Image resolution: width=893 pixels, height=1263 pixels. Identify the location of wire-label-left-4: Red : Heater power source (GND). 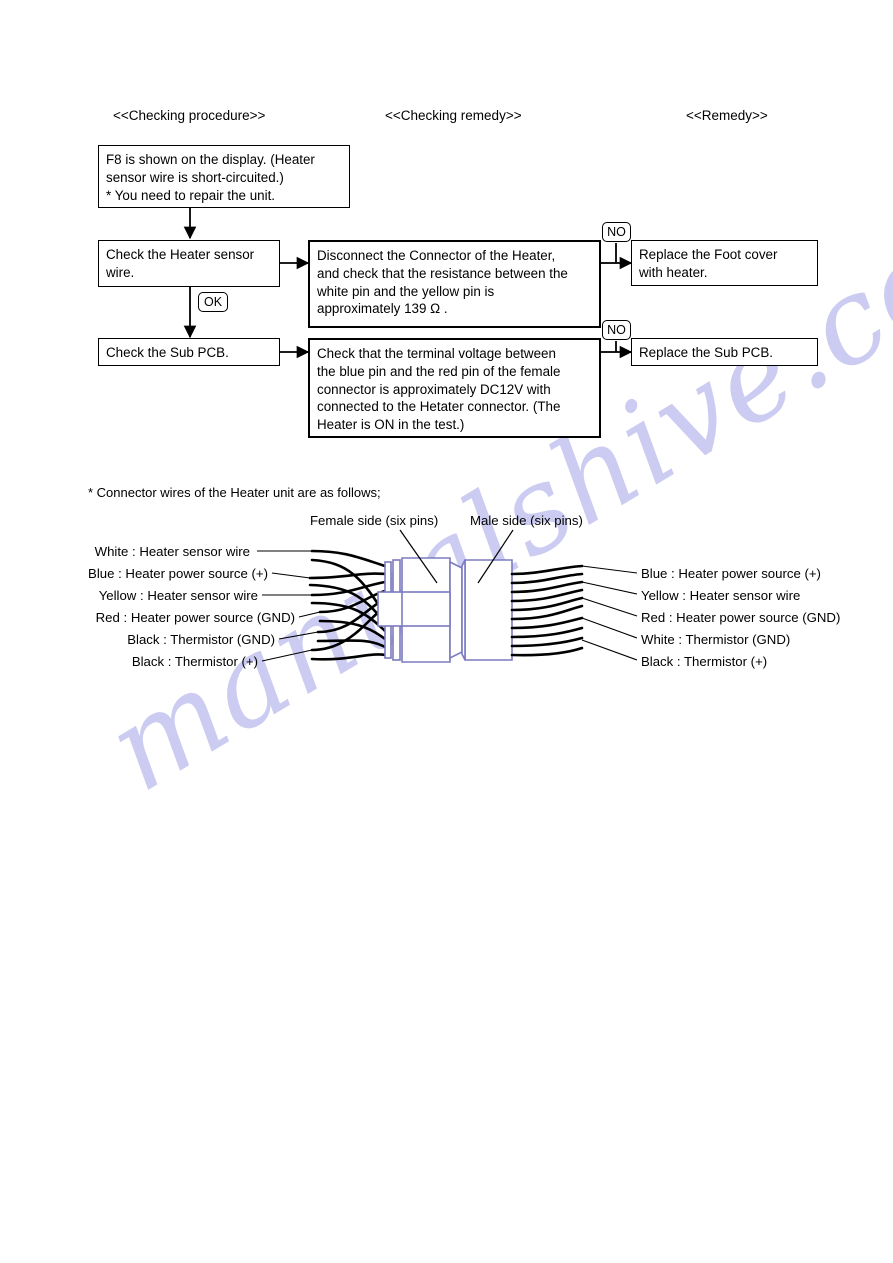
(195, 617).